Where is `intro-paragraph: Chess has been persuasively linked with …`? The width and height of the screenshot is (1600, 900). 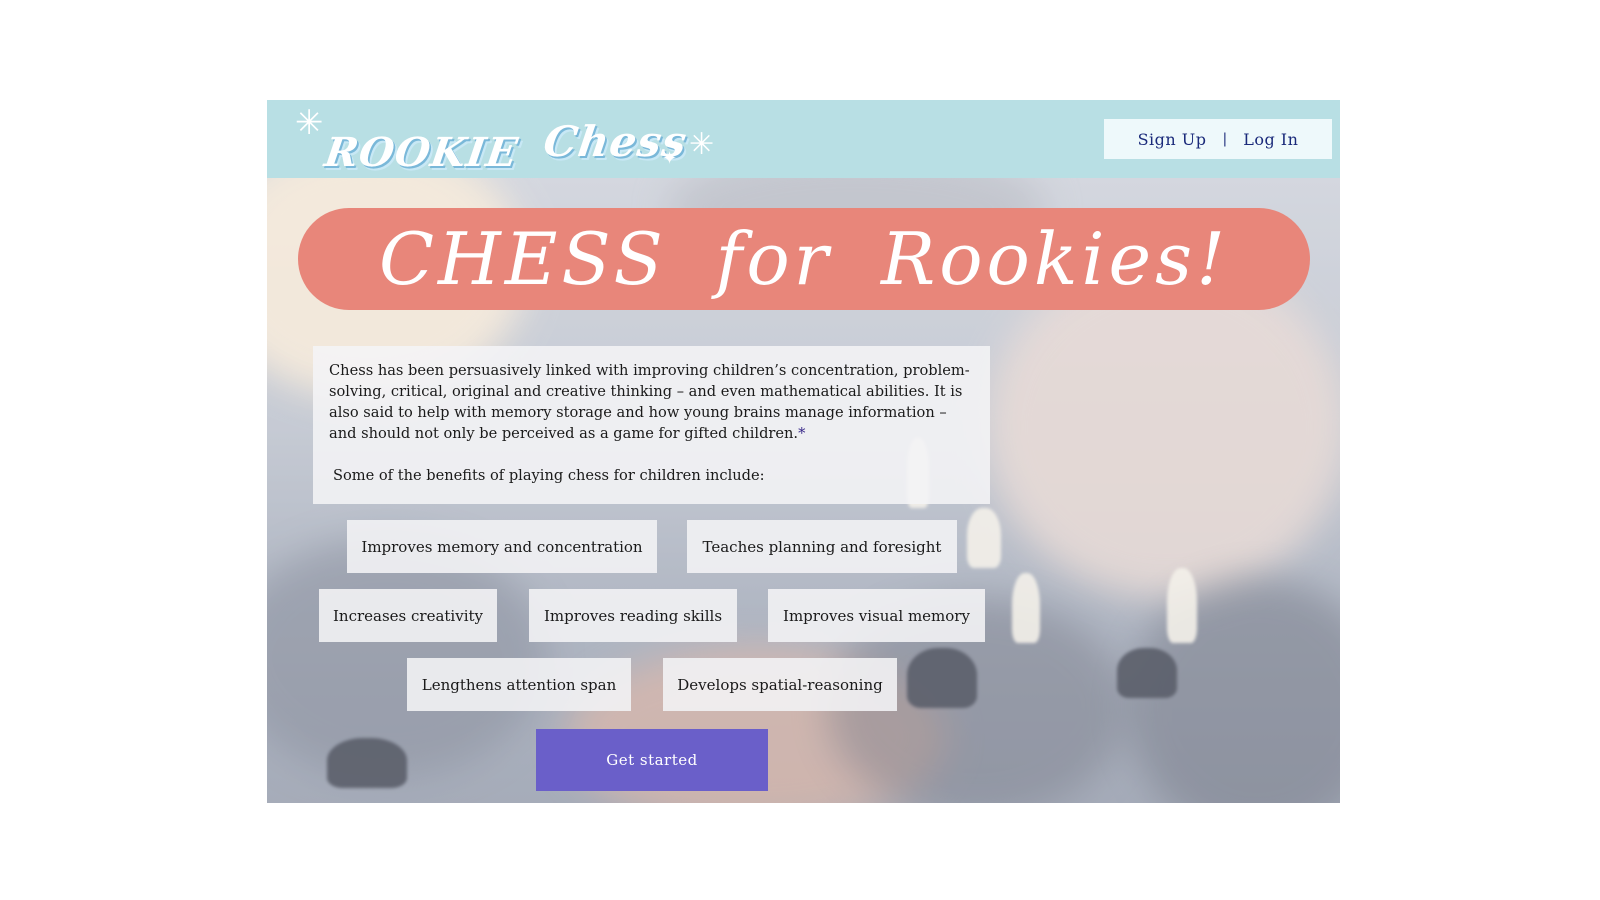 intro-paragraph: Chess has been persuasively linked with … is located at coordinates (651, 402).